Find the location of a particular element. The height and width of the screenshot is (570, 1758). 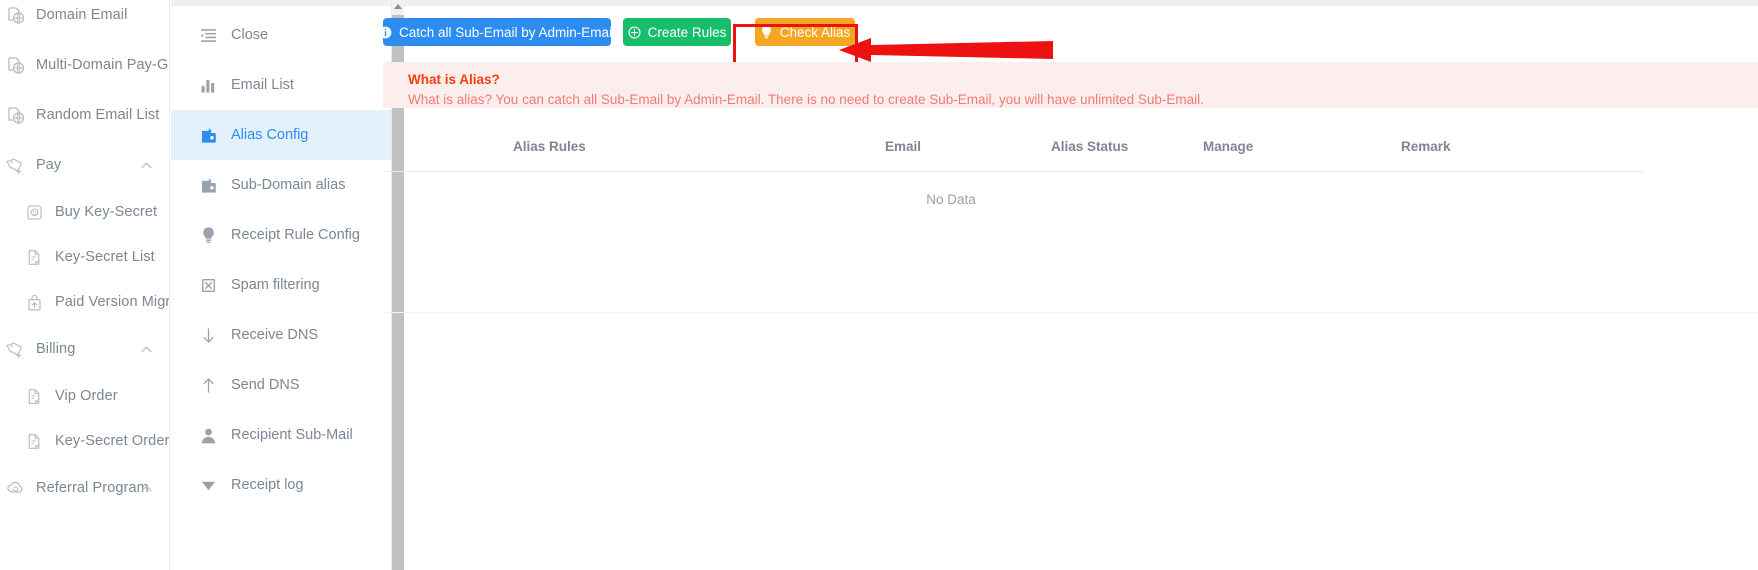

sidebar-item-multi-domain-pay-group: Multi-Domain Pay-Group is located at coordinates (85, 65).